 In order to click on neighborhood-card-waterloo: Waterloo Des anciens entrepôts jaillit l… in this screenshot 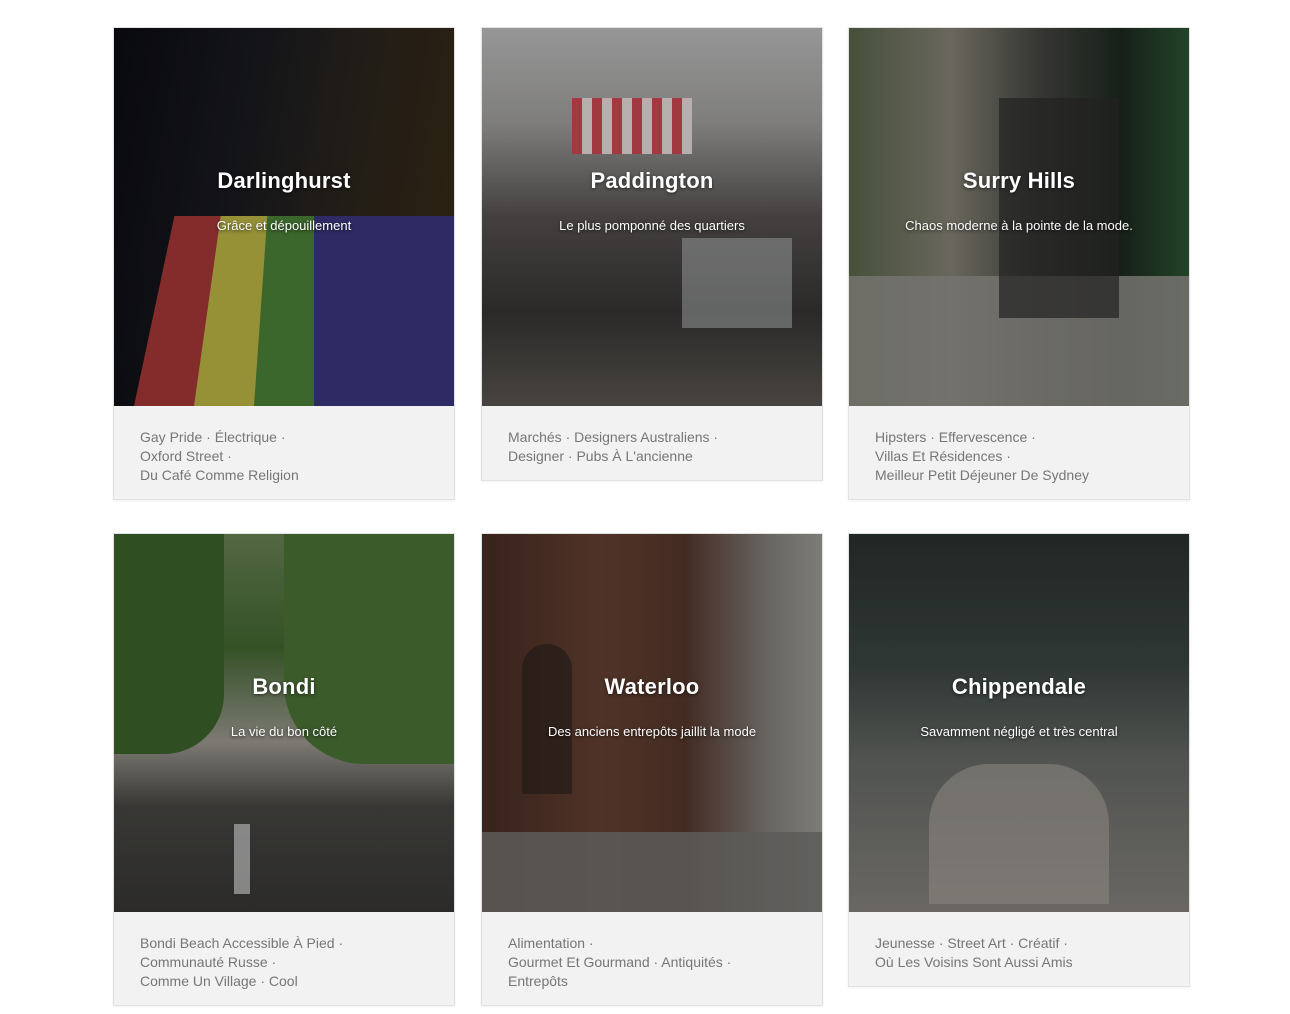, I will do `click(652, 769)`.